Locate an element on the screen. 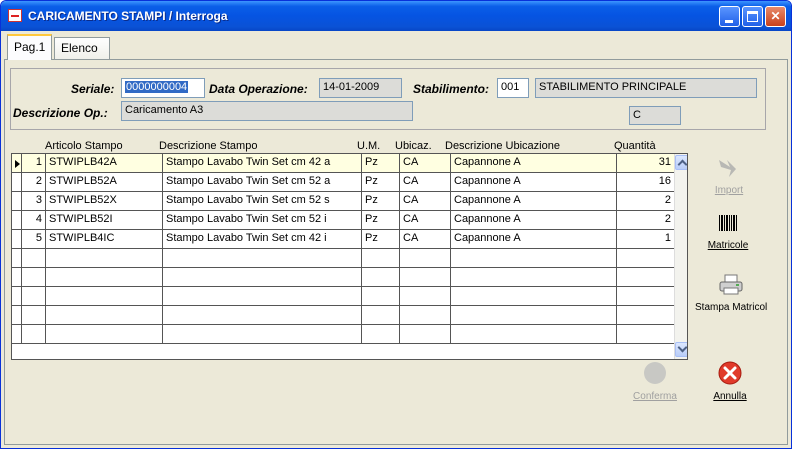 The height and width of the screenshot is (449, 792). cell-articolo: STWIPLB4IC is located at coordinates (104, 239).